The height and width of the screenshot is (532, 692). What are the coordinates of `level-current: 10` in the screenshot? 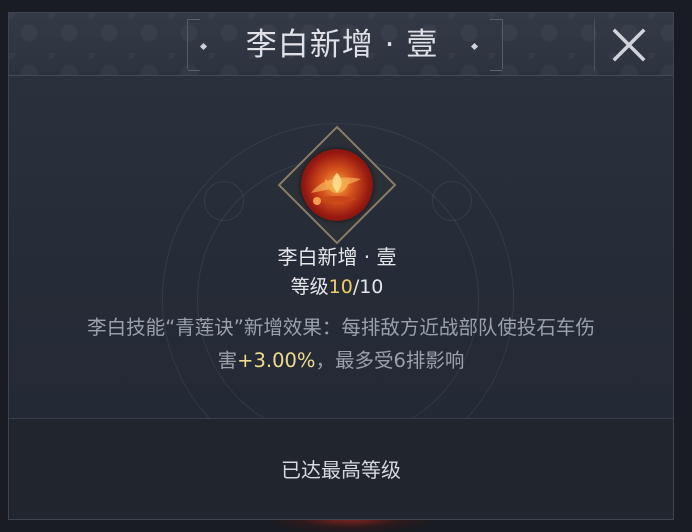 It's located at (340, 287).